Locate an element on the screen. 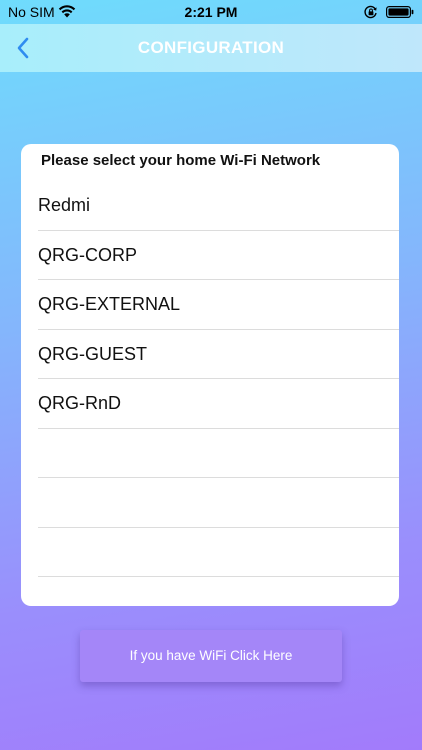 Image resolution: width=422 pixels, height=750 pixels. network-name: QRG-EXTERNAL is located at coordinates (109, 304).